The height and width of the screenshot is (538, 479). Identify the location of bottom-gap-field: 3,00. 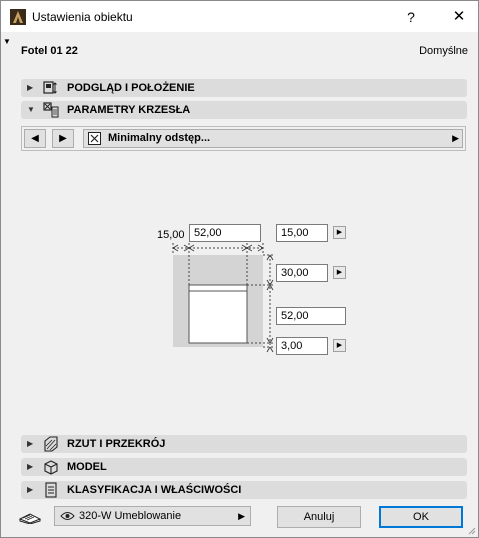
(302, 346).